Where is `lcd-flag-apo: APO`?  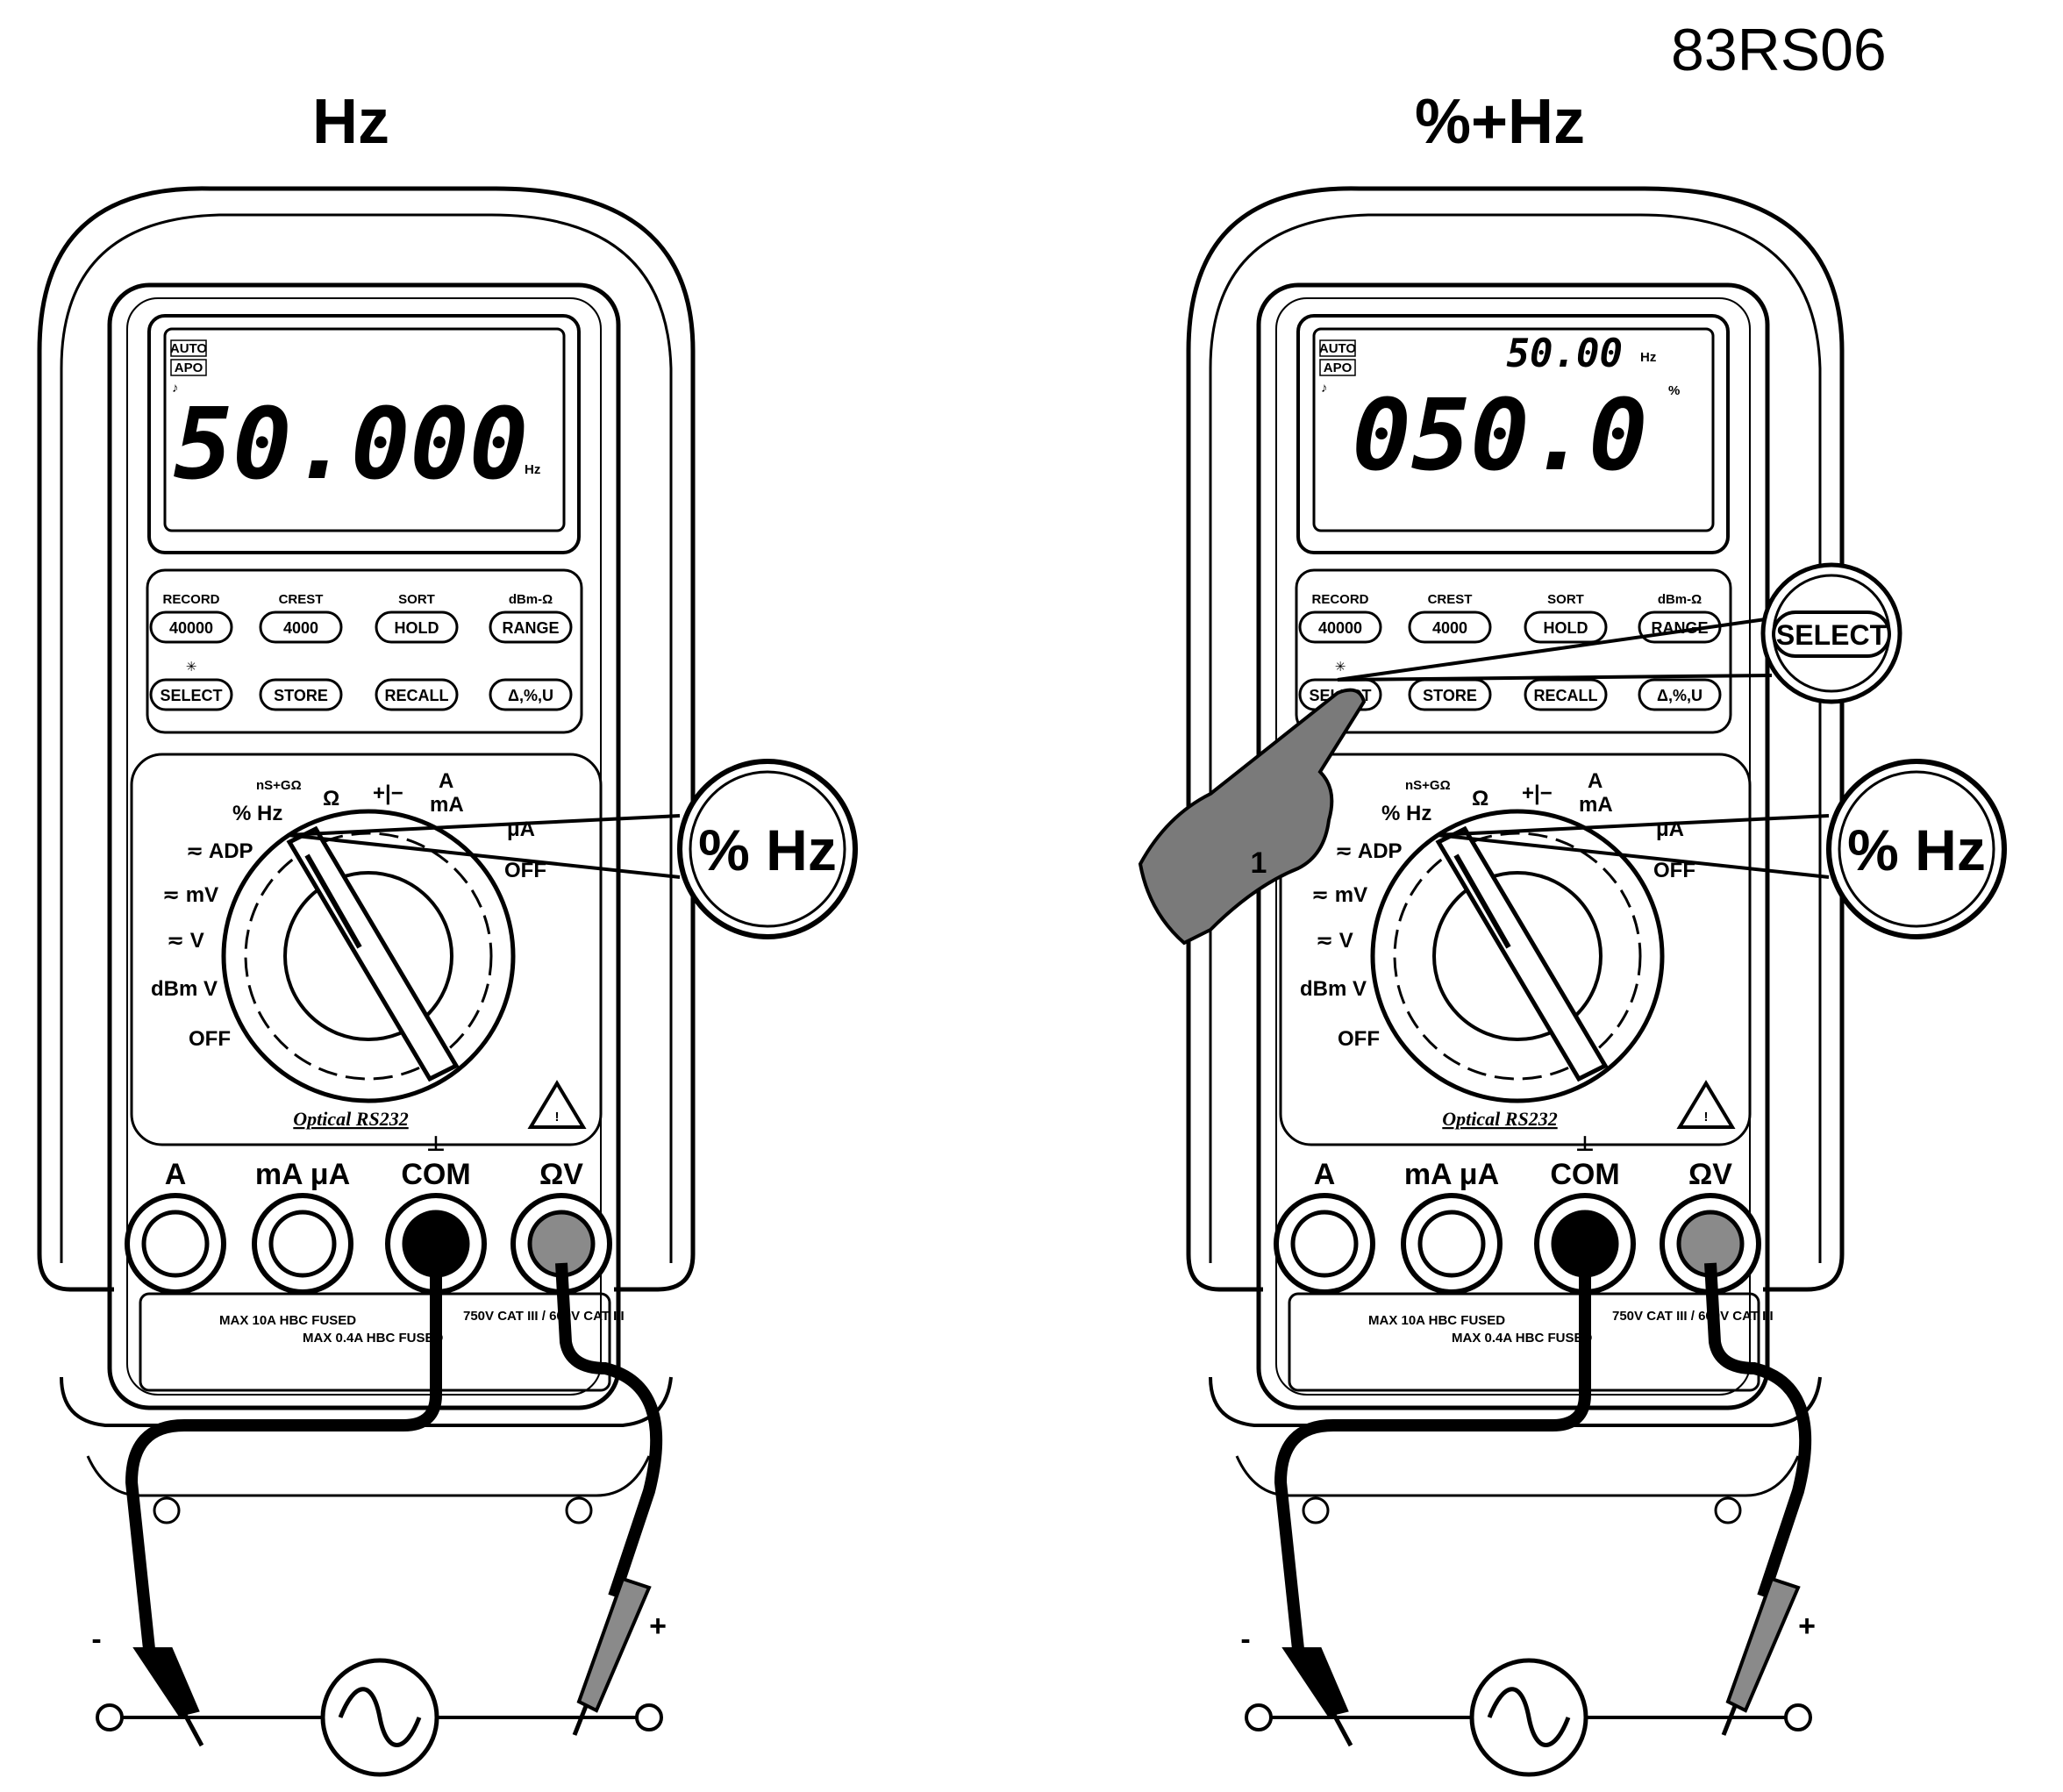 lcd-flag-apo: APO is located at coordinates (189, 368).